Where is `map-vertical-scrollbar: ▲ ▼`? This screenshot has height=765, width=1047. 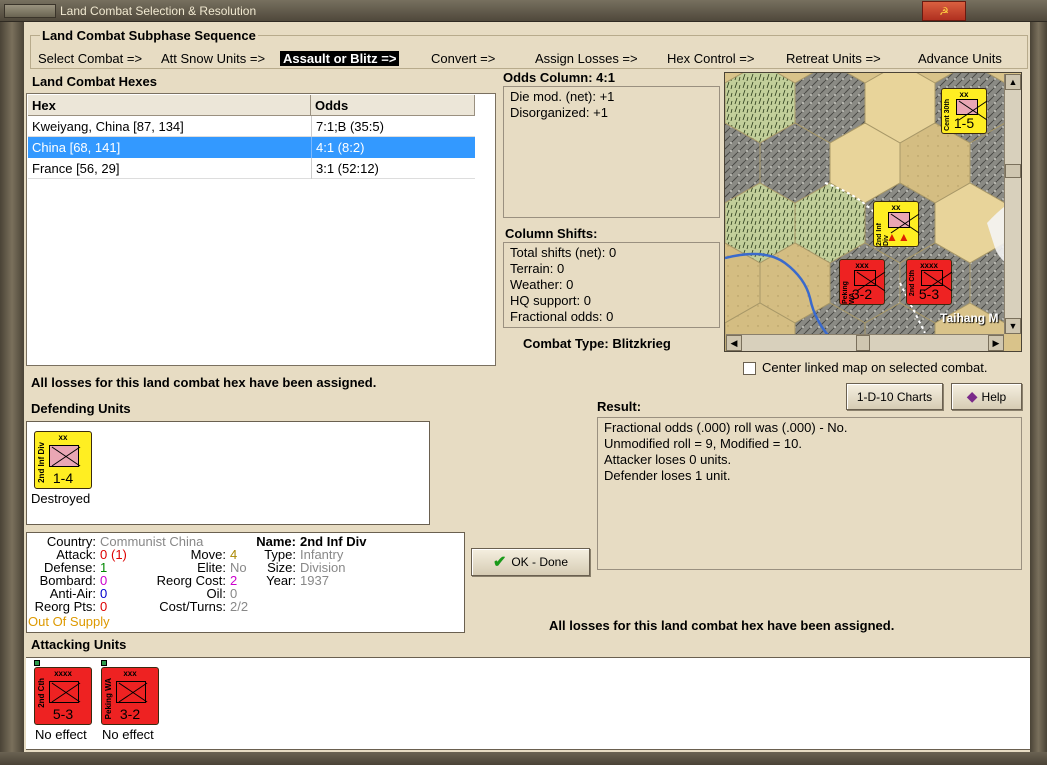 map-vertical-scrollbar: ▲ ▼ is located at coordinates (1012, 204).